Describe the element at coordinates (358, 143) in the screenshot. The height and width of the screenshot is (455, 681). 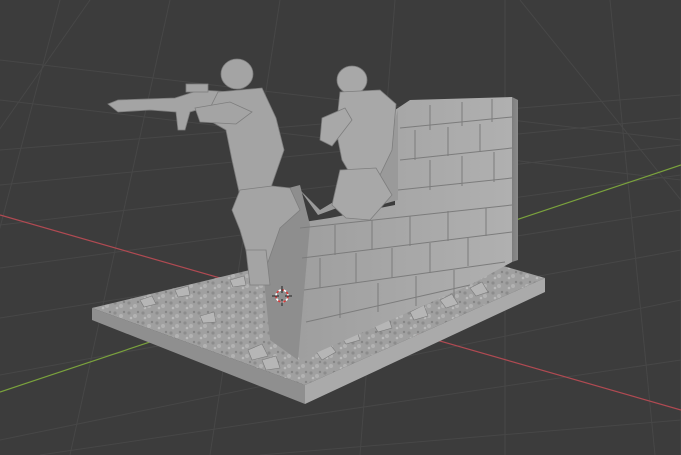
I see `soldier-crouching-pistol` at that location.